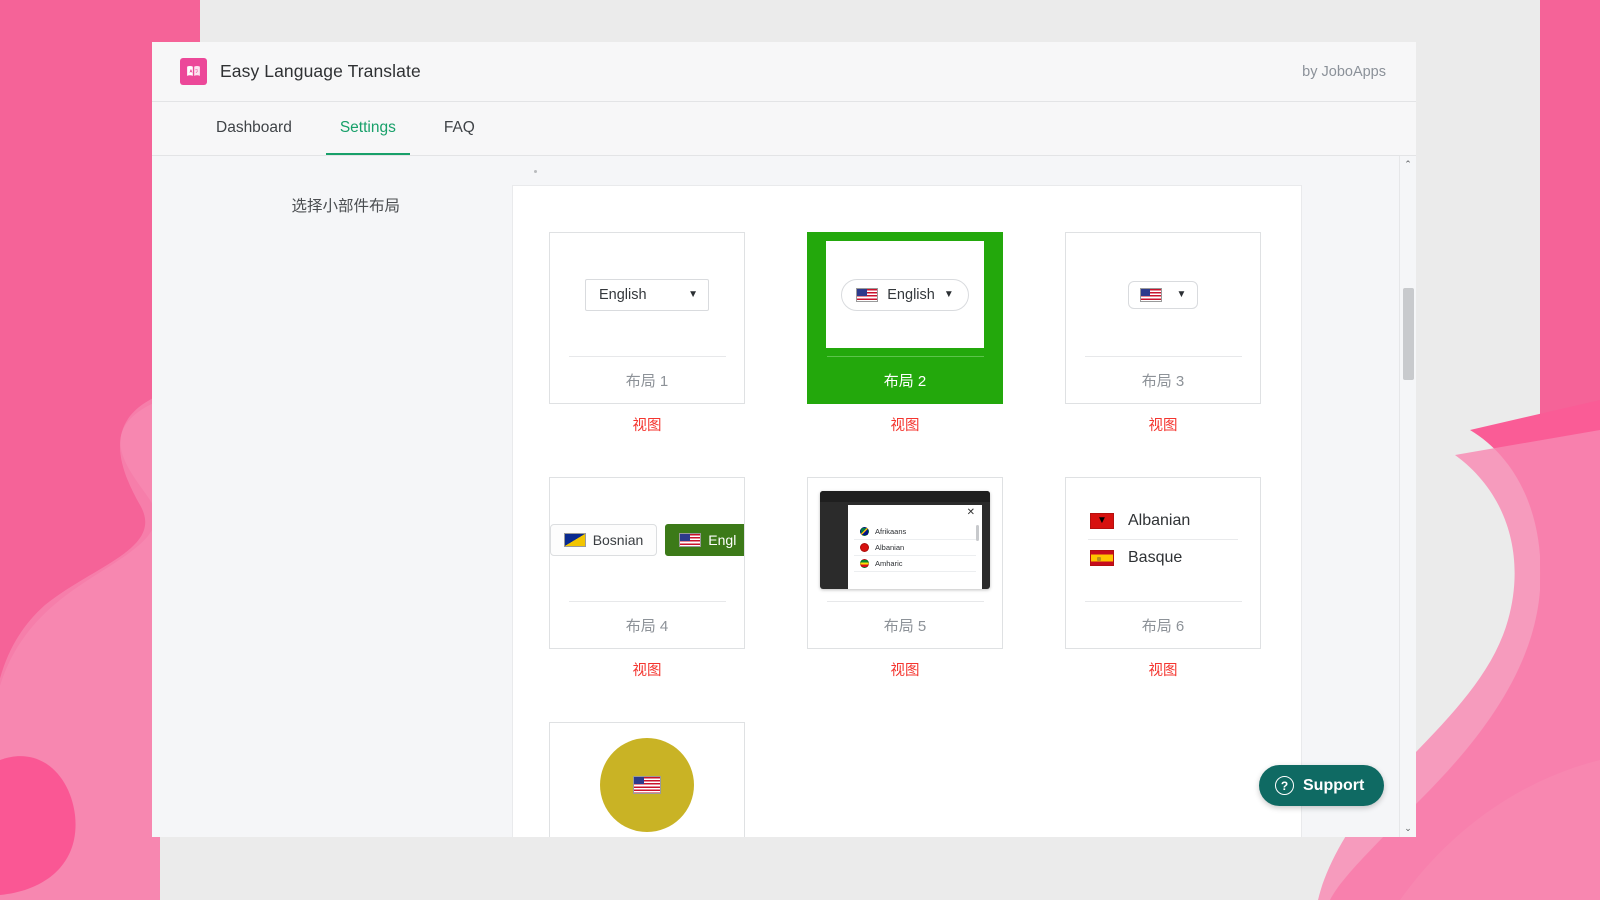  Describe the element at coordinates (864, 547) in the screenshot. I see `albania-flag-icon` at that location.